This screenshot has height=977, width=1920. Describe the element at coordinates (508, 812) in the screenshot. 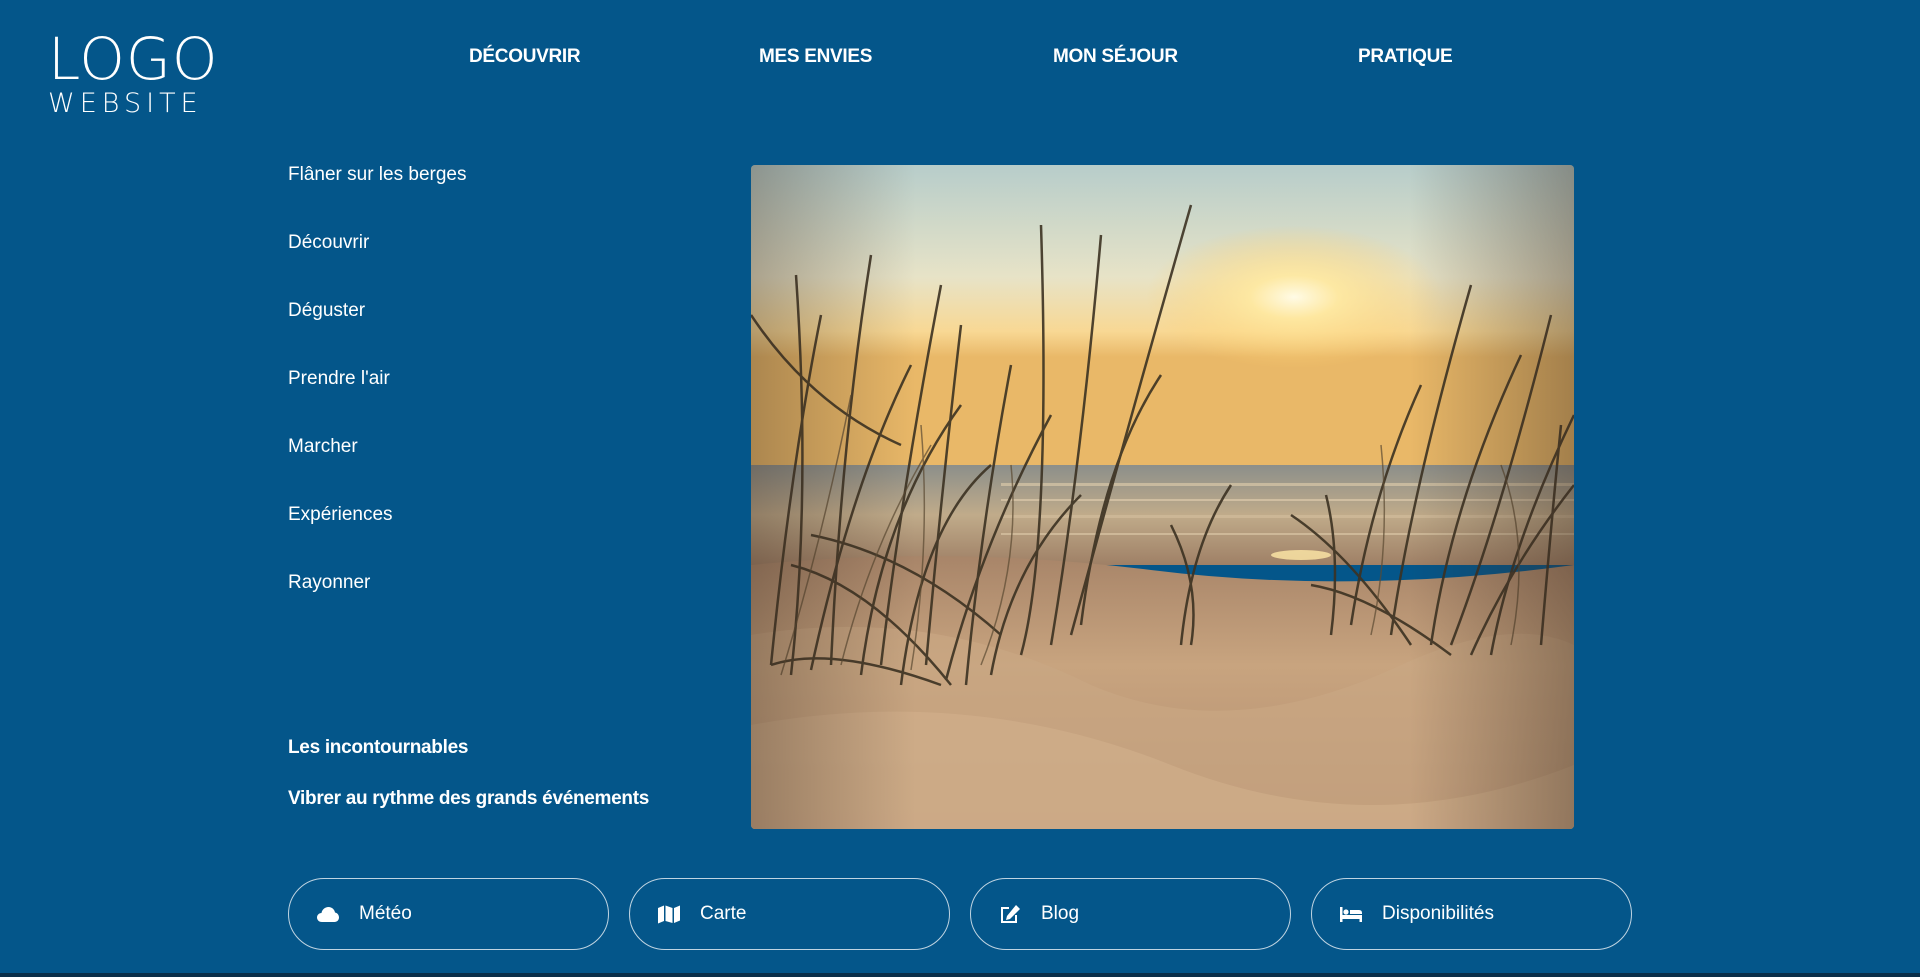

I see `highlight-link-evenements: Vibrer au rythme des grands événements` at that location.